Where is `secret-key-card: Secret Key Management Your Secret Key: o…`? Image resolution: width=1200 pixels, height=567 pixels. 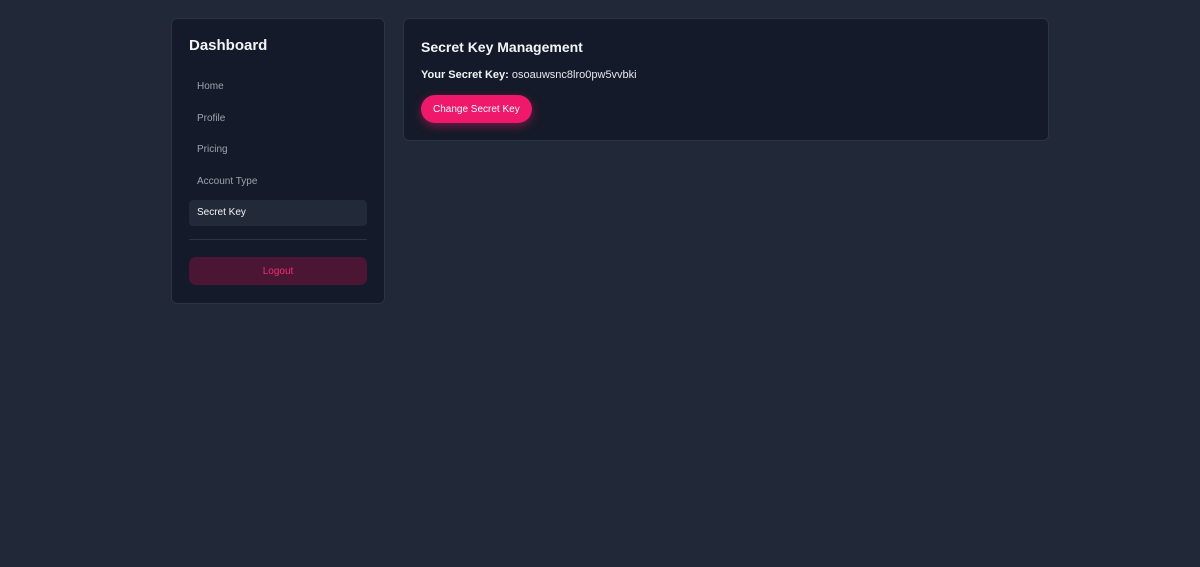 secret-key-card: Secret Key Management Your Secret Key: o… is located at coordinates (726, 79).